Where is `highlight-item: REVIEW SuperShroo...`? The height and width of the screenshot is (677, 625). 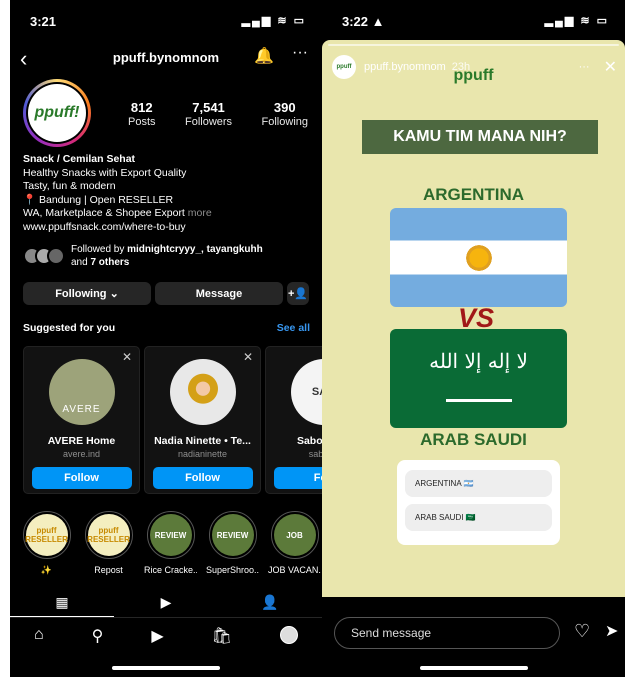 highlight-item: REVIEW SuperShroo... is located at coordinates (232, 543).